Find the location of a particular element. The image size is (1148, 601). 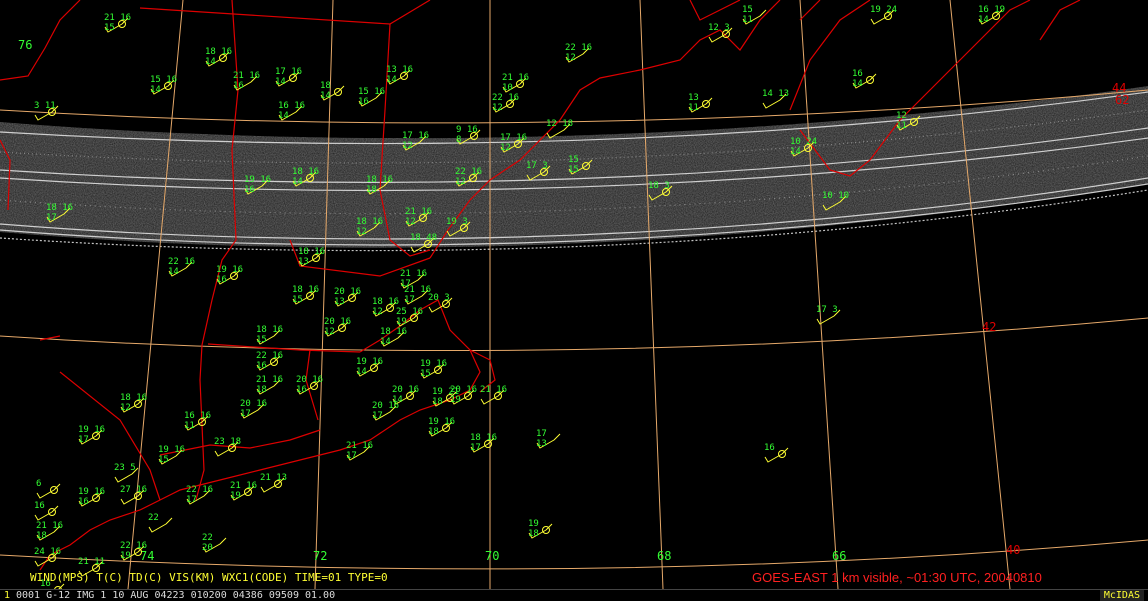

station-temp-text: 22 is located at coordinates (207, 538).